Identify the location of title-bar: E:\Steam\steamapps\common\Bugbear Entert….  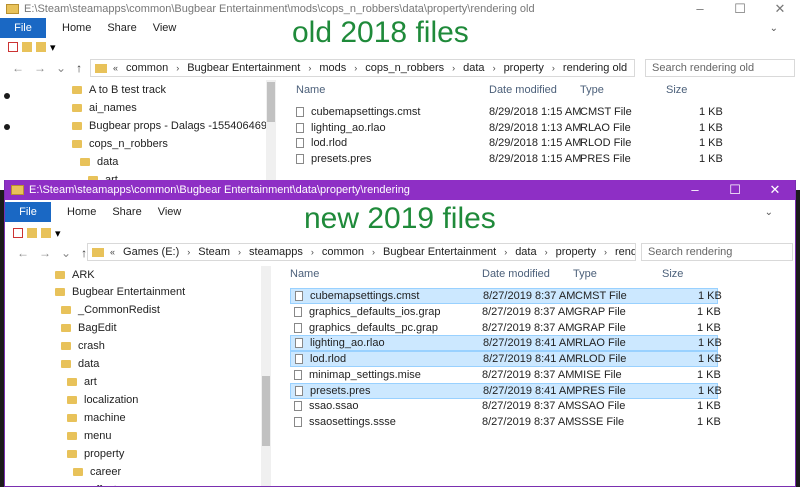
(400, 190).